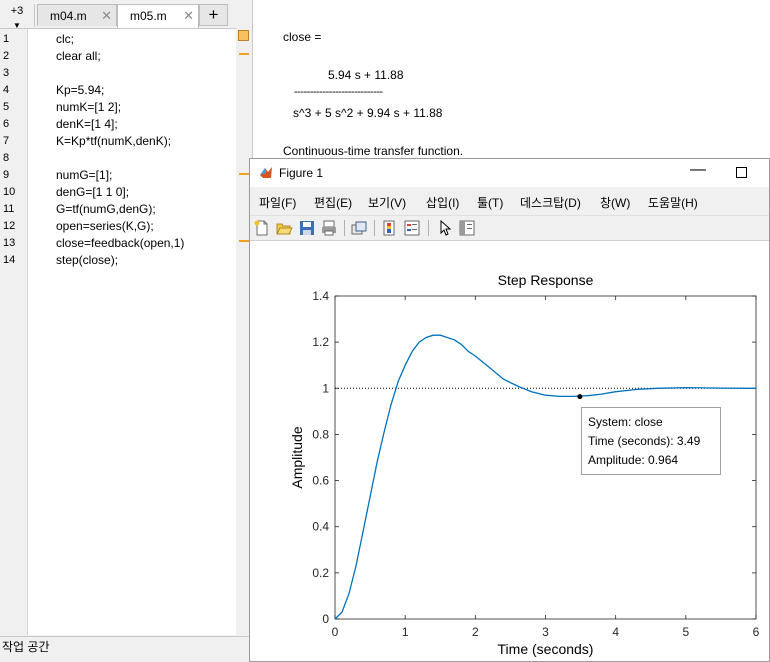  I want to click on line-number: 11, so click(9, 209).